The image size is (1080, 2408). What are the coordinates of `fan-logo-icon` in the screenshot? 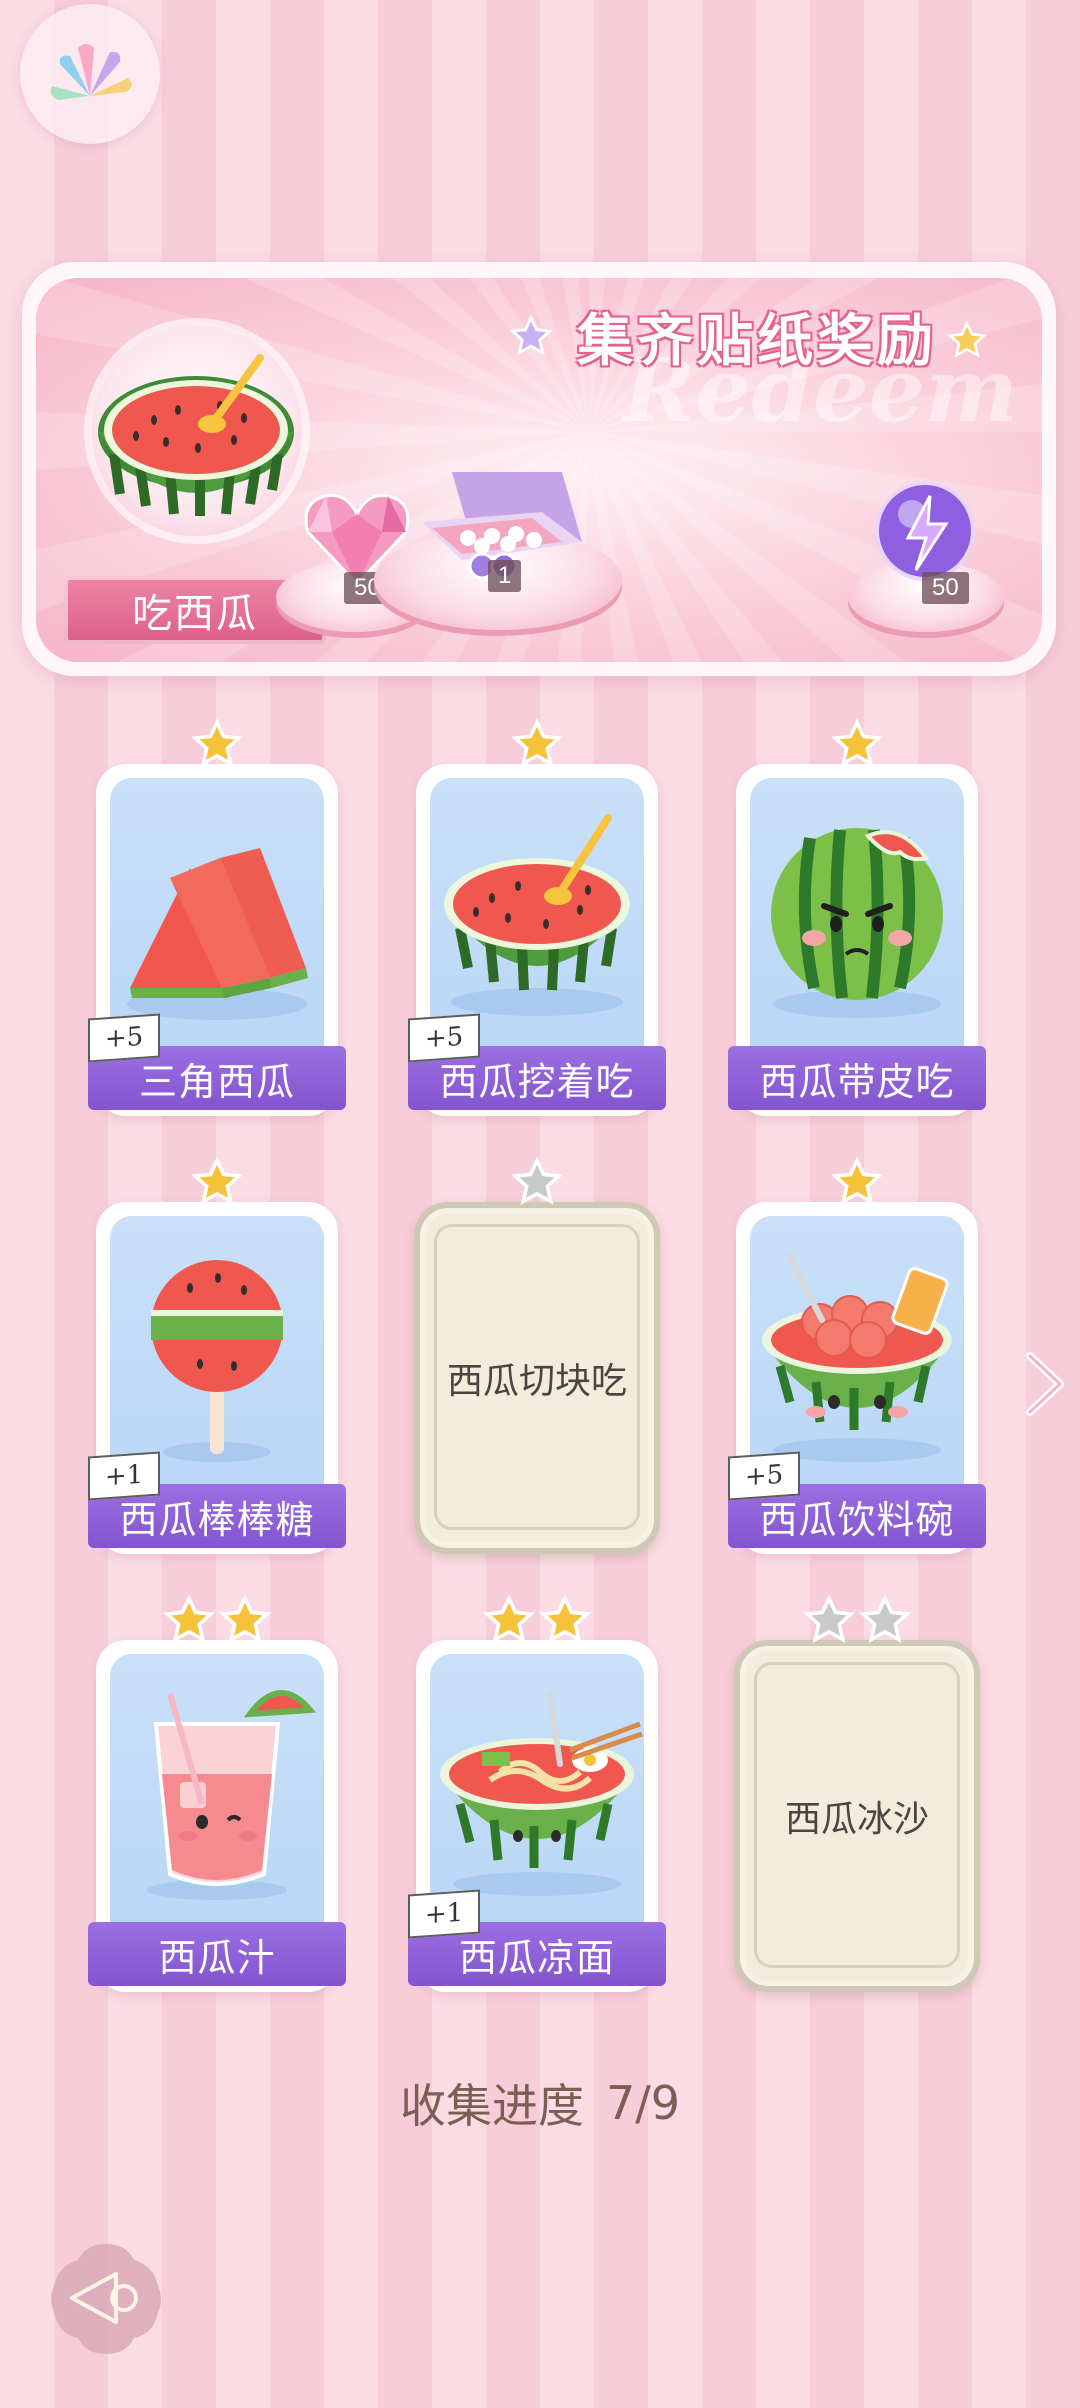 It's located at (91, 72).